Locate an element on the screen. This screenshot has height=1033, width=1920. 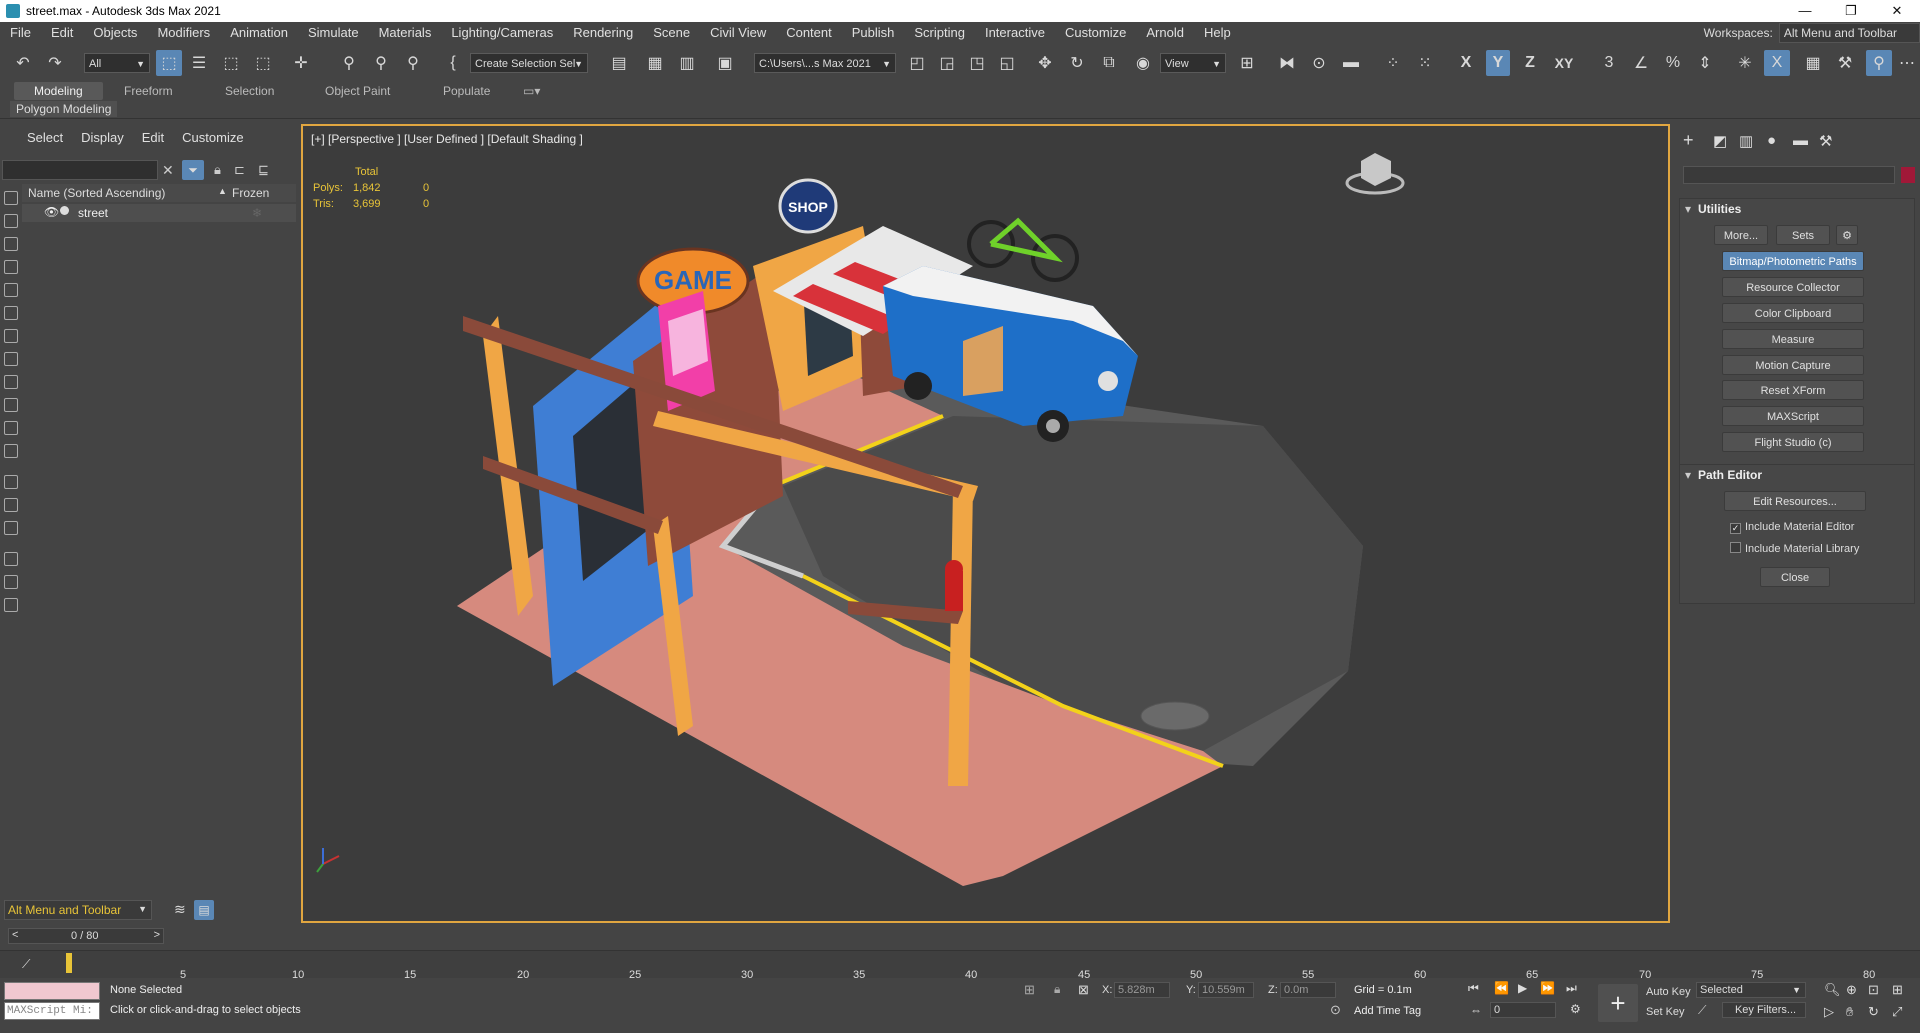
key-selection-dropdown: Selected ▼ is located at coordinates (1751, 990).